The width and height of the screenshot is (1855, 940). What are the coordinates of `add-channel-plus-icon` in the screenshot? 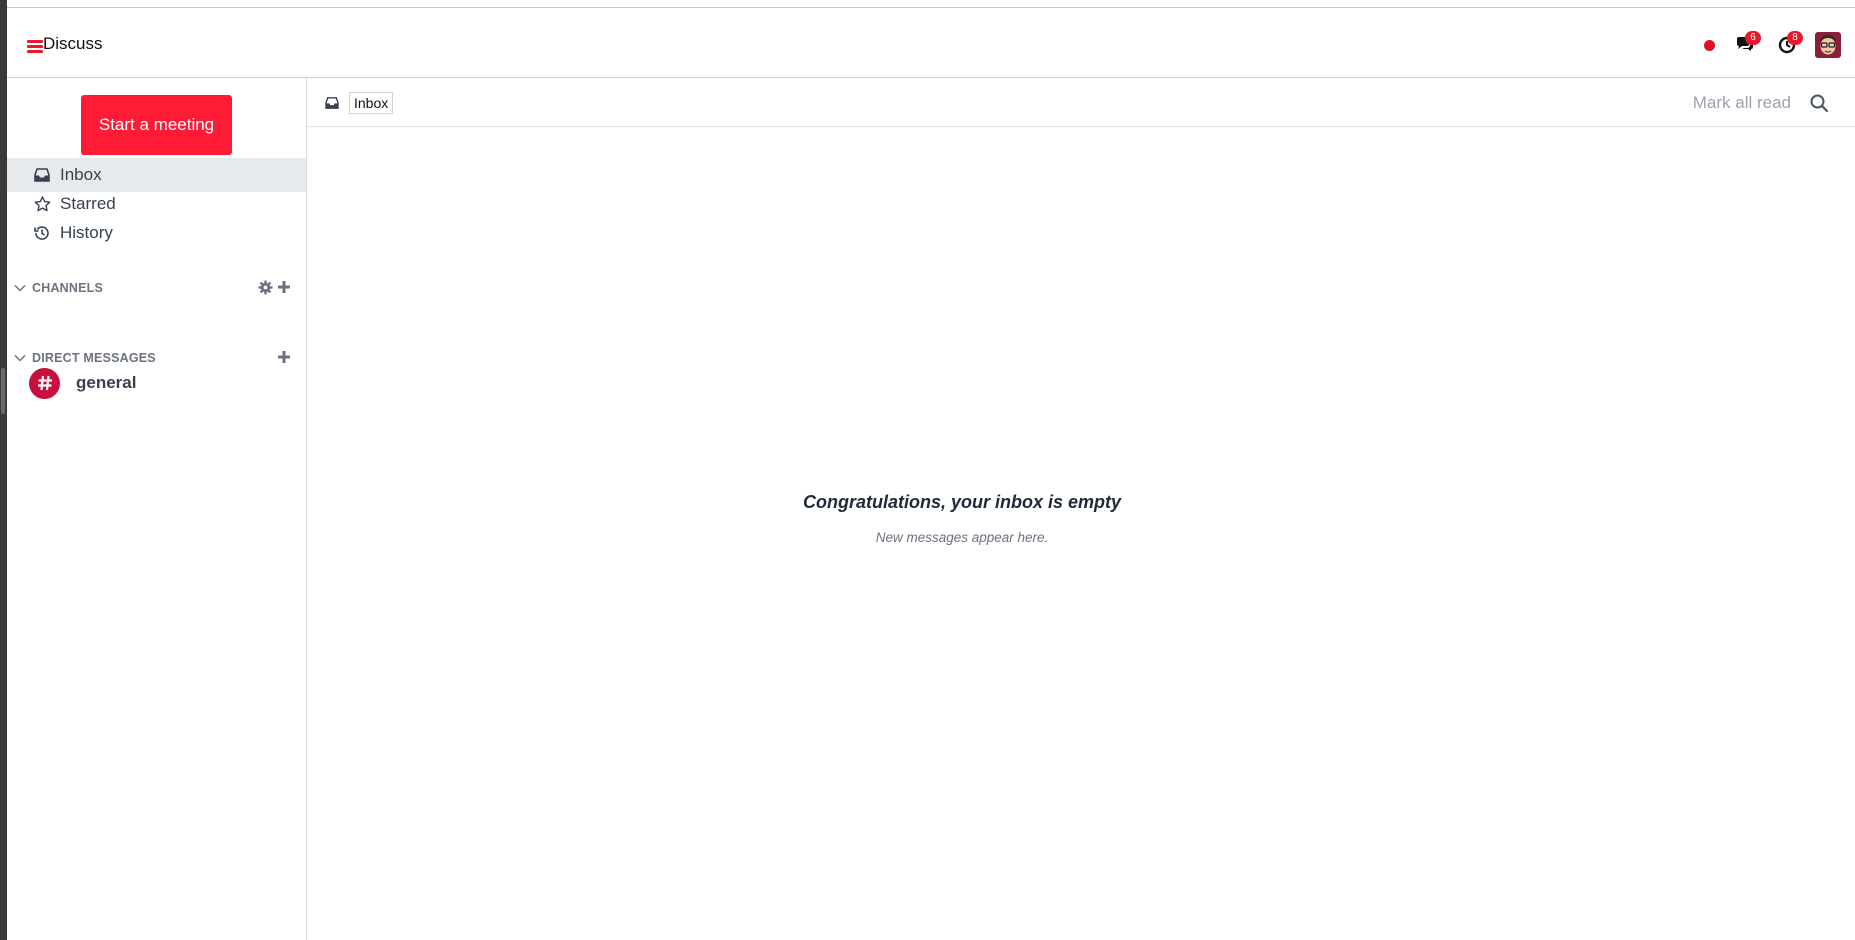 It's located at (284, 287).